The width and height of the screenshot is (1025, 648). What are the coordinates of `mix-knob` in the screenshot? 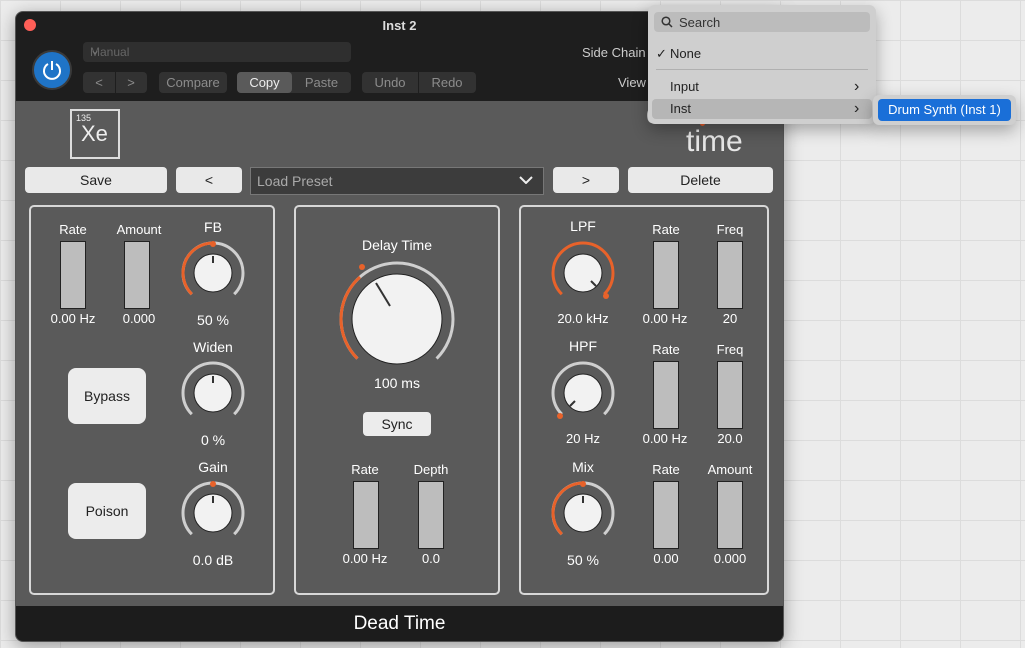 It's located at (583, 513).